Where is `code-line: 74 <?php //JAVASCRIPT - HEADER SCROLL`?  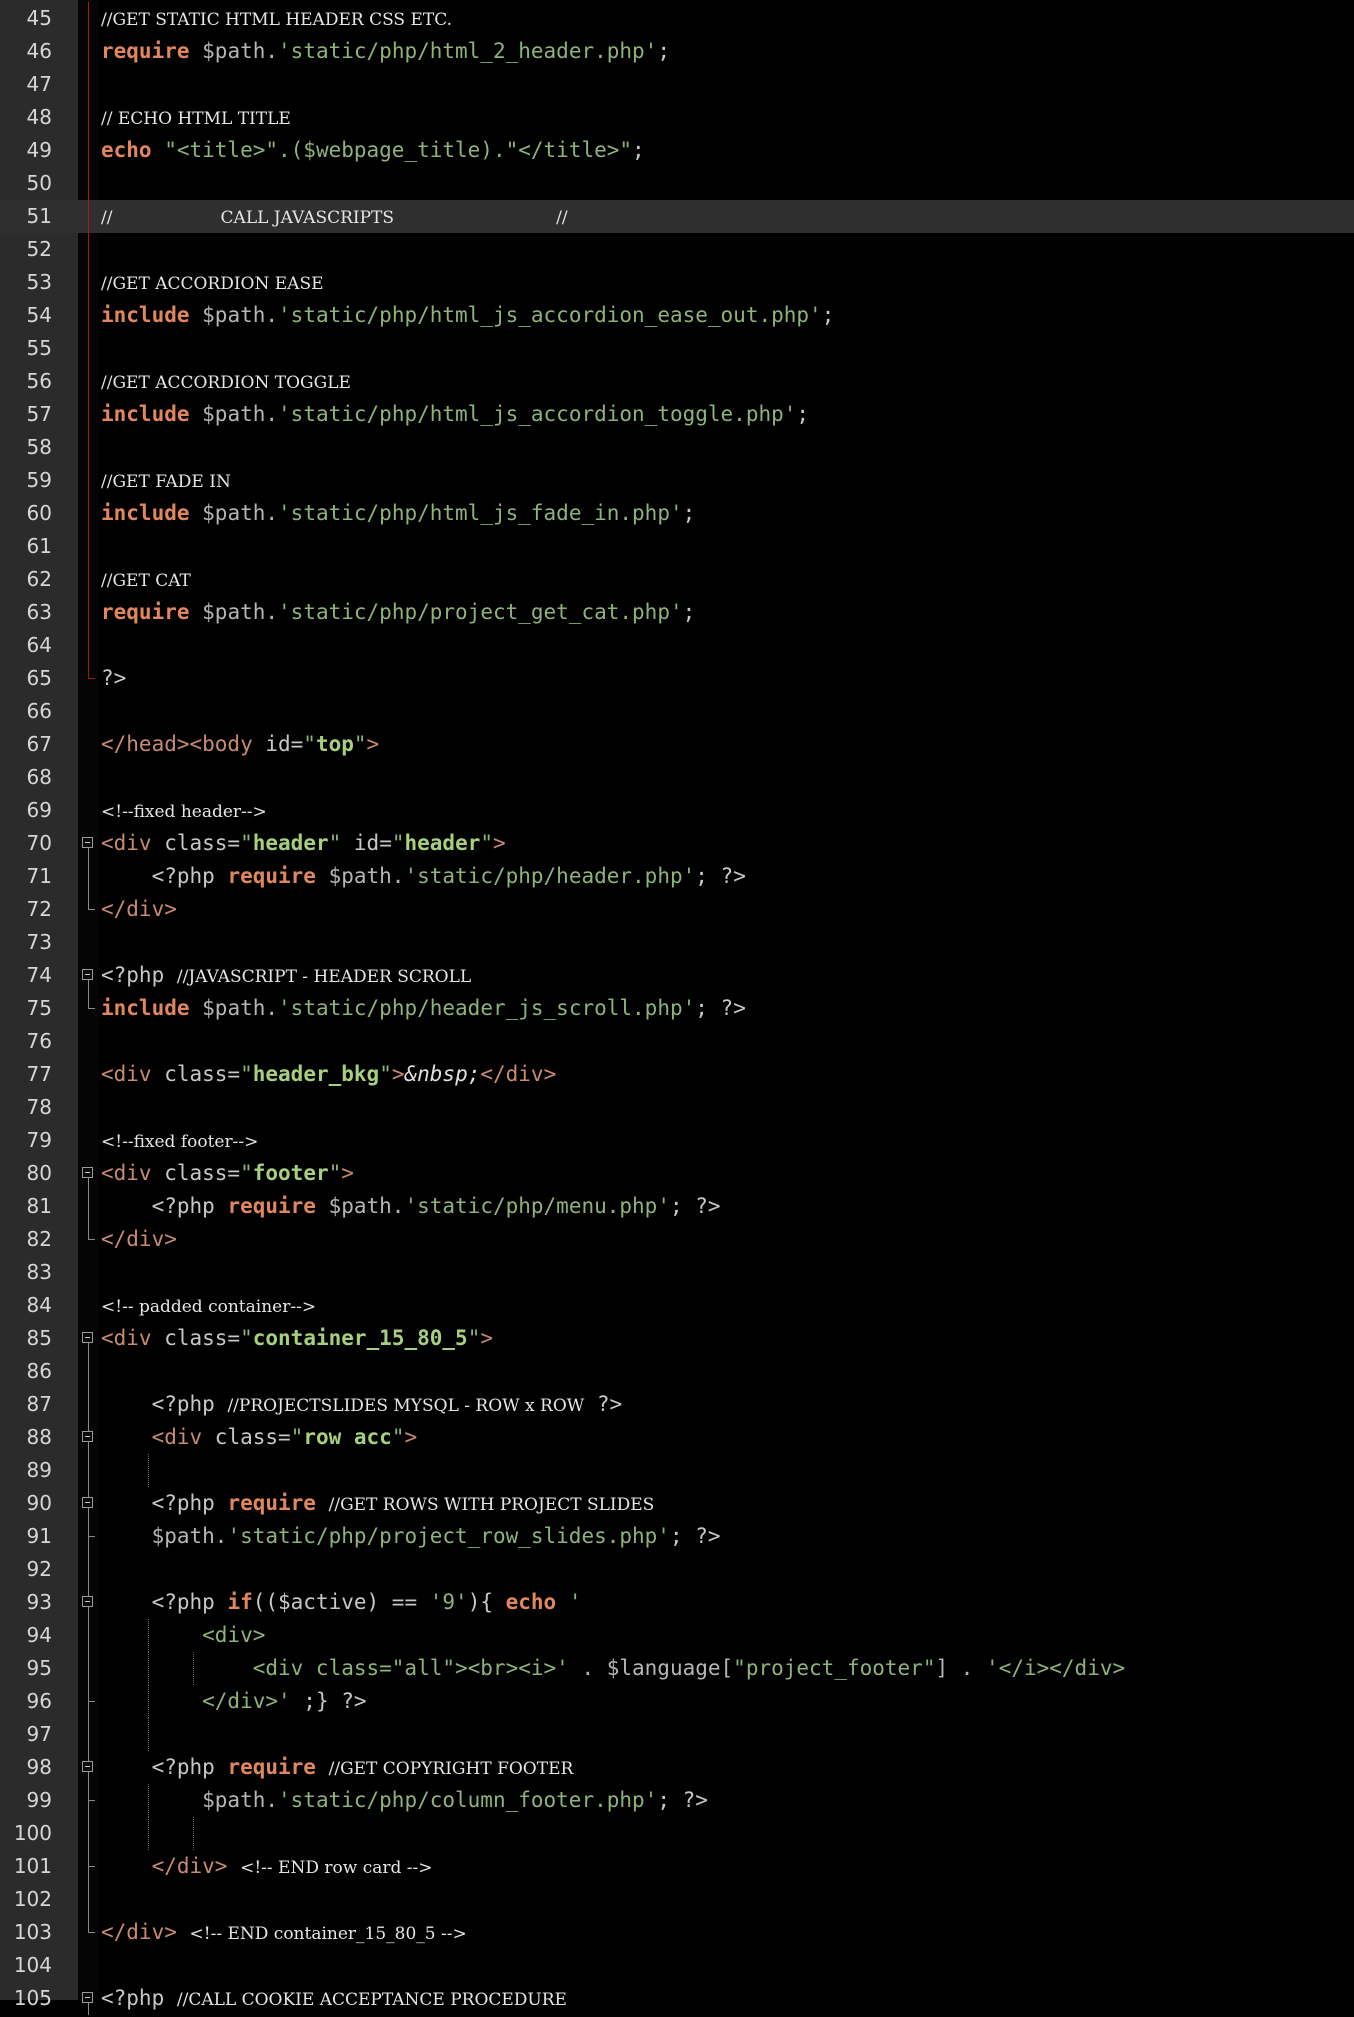
code-line: 74 <?php //JAVASCRIPT - HEADER SCROLL is located at coordinates (677, 975).